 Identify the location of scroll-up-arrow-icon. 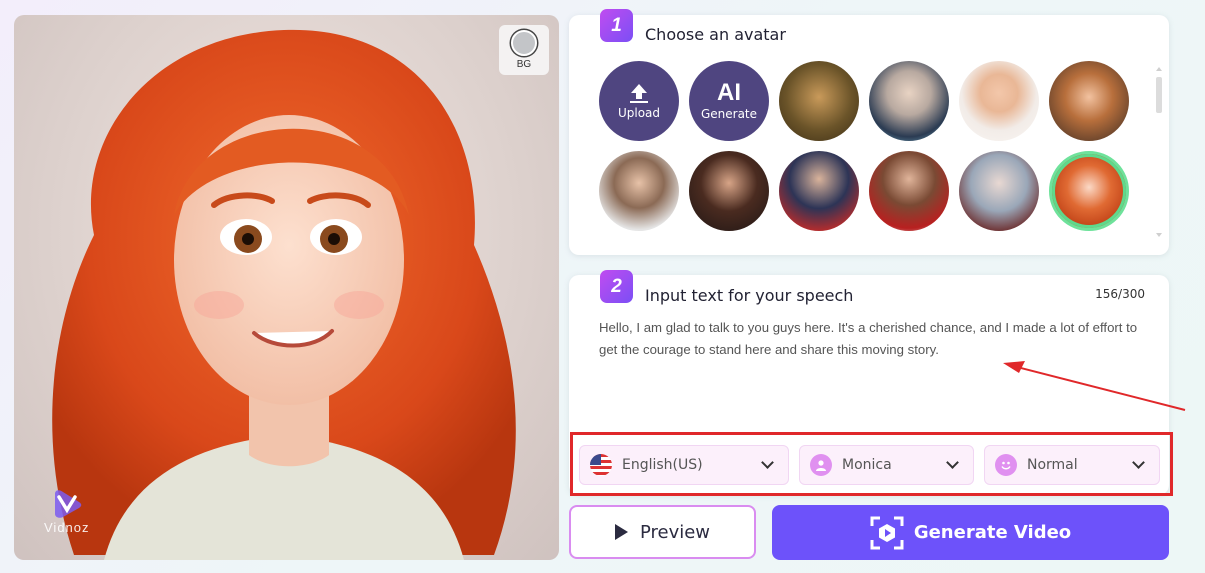
(1159, 69).